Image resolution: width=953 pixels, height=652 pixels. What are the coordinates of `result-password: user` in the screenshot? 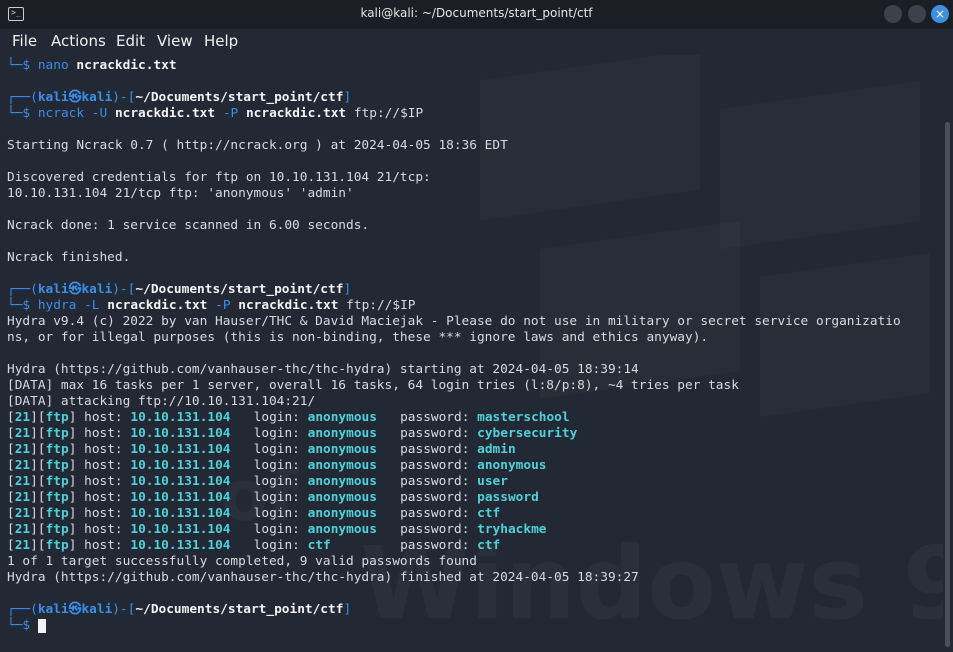 It's located at (492, 481).